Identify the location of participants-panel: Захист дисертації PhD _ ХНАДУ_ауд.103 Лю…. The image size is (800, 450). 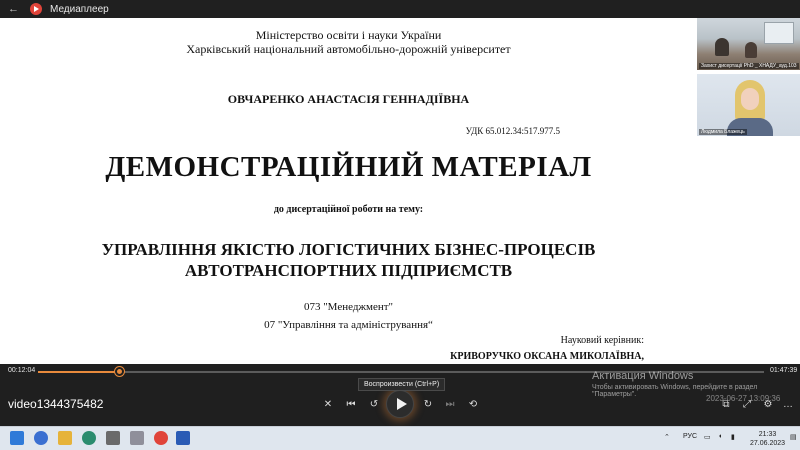
(748, 191).